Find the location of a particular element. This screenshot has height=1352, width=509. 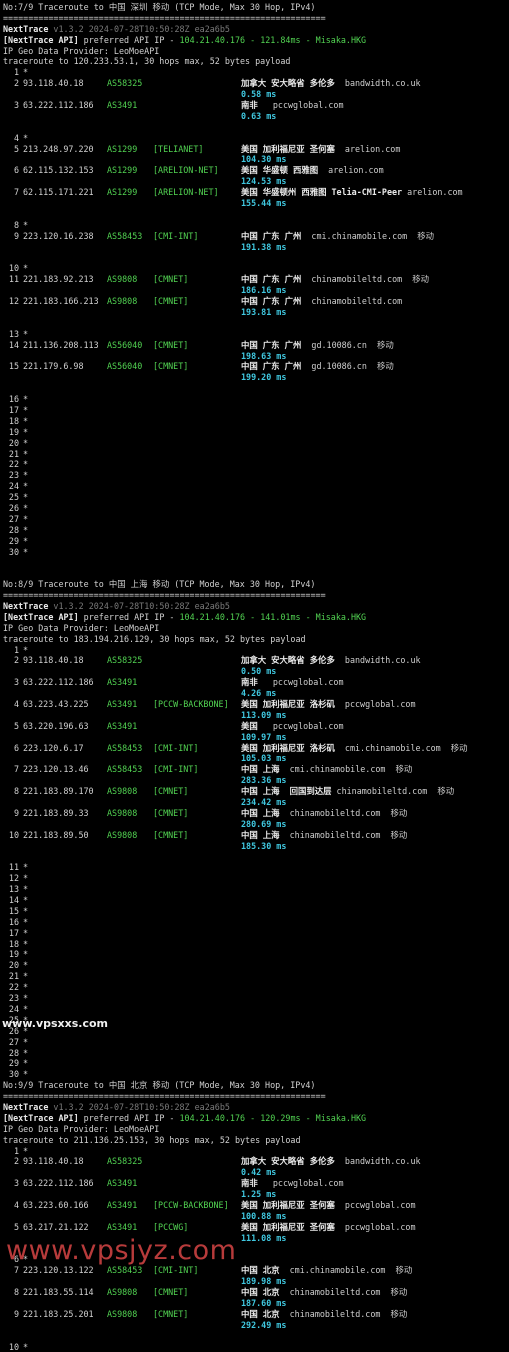

hop-number: 9 is located at coordinates (16, 812).